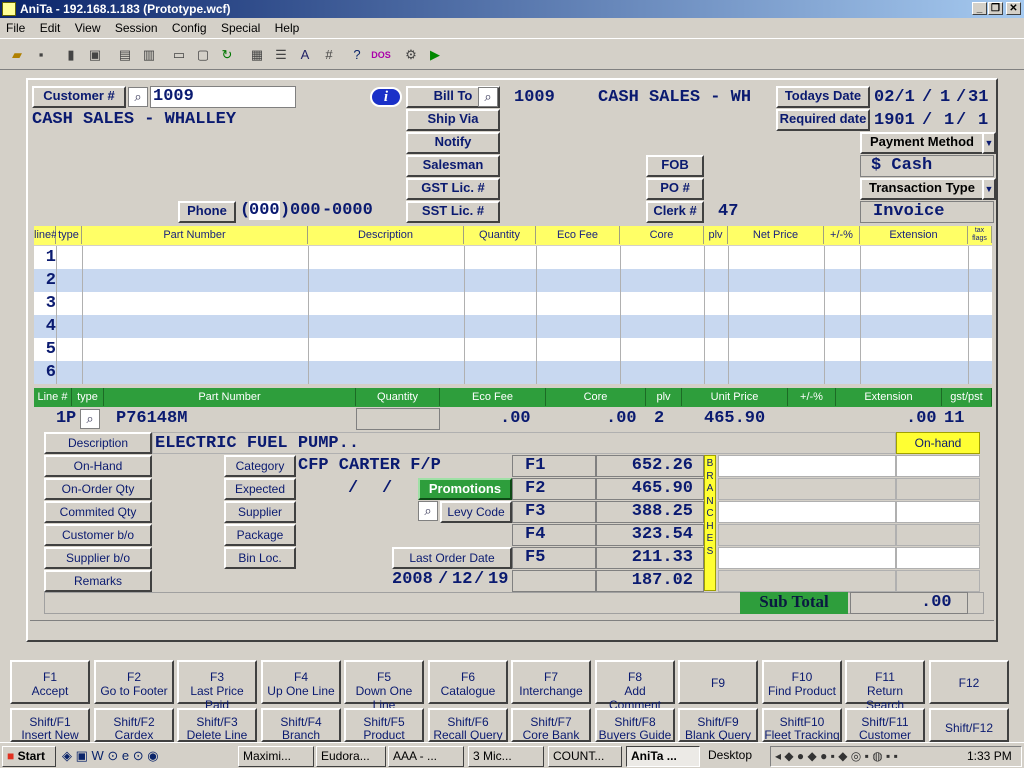 The height and width of the screenshot is (768, 1024). I want to click on shift-fkey-12: Shift/F12, so click(969, 725).